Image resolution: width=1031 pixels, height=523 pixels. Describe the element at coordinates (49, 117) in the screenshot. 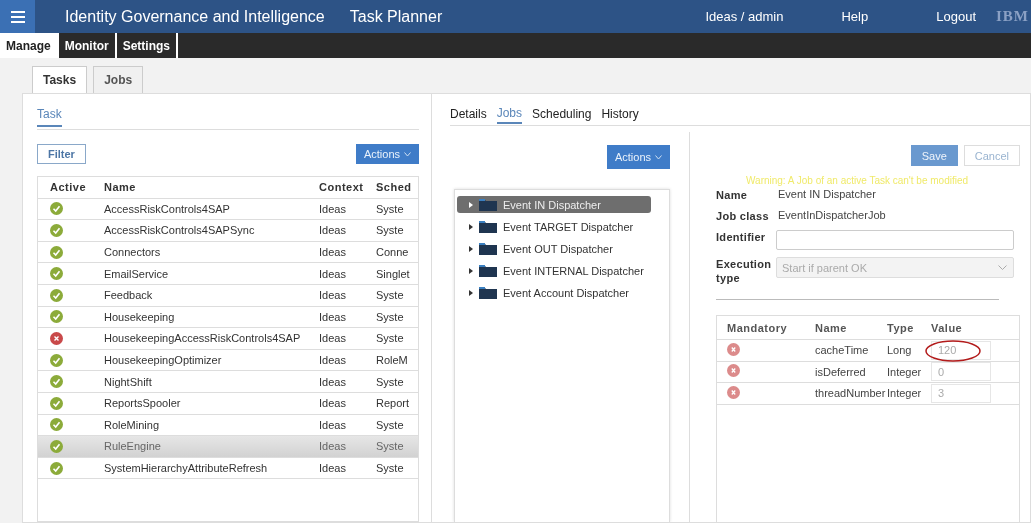

I see `tab: Task` at that location.